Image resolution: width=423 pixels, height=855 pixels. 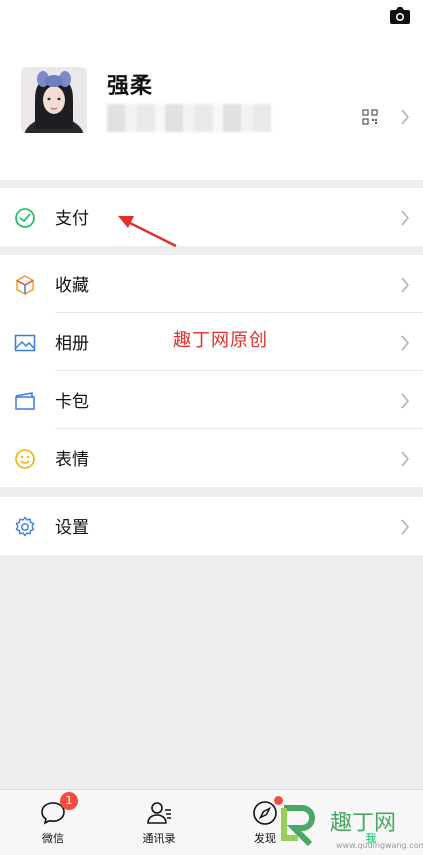 I want to click on smiley-icon, so click(x=25, y=459).